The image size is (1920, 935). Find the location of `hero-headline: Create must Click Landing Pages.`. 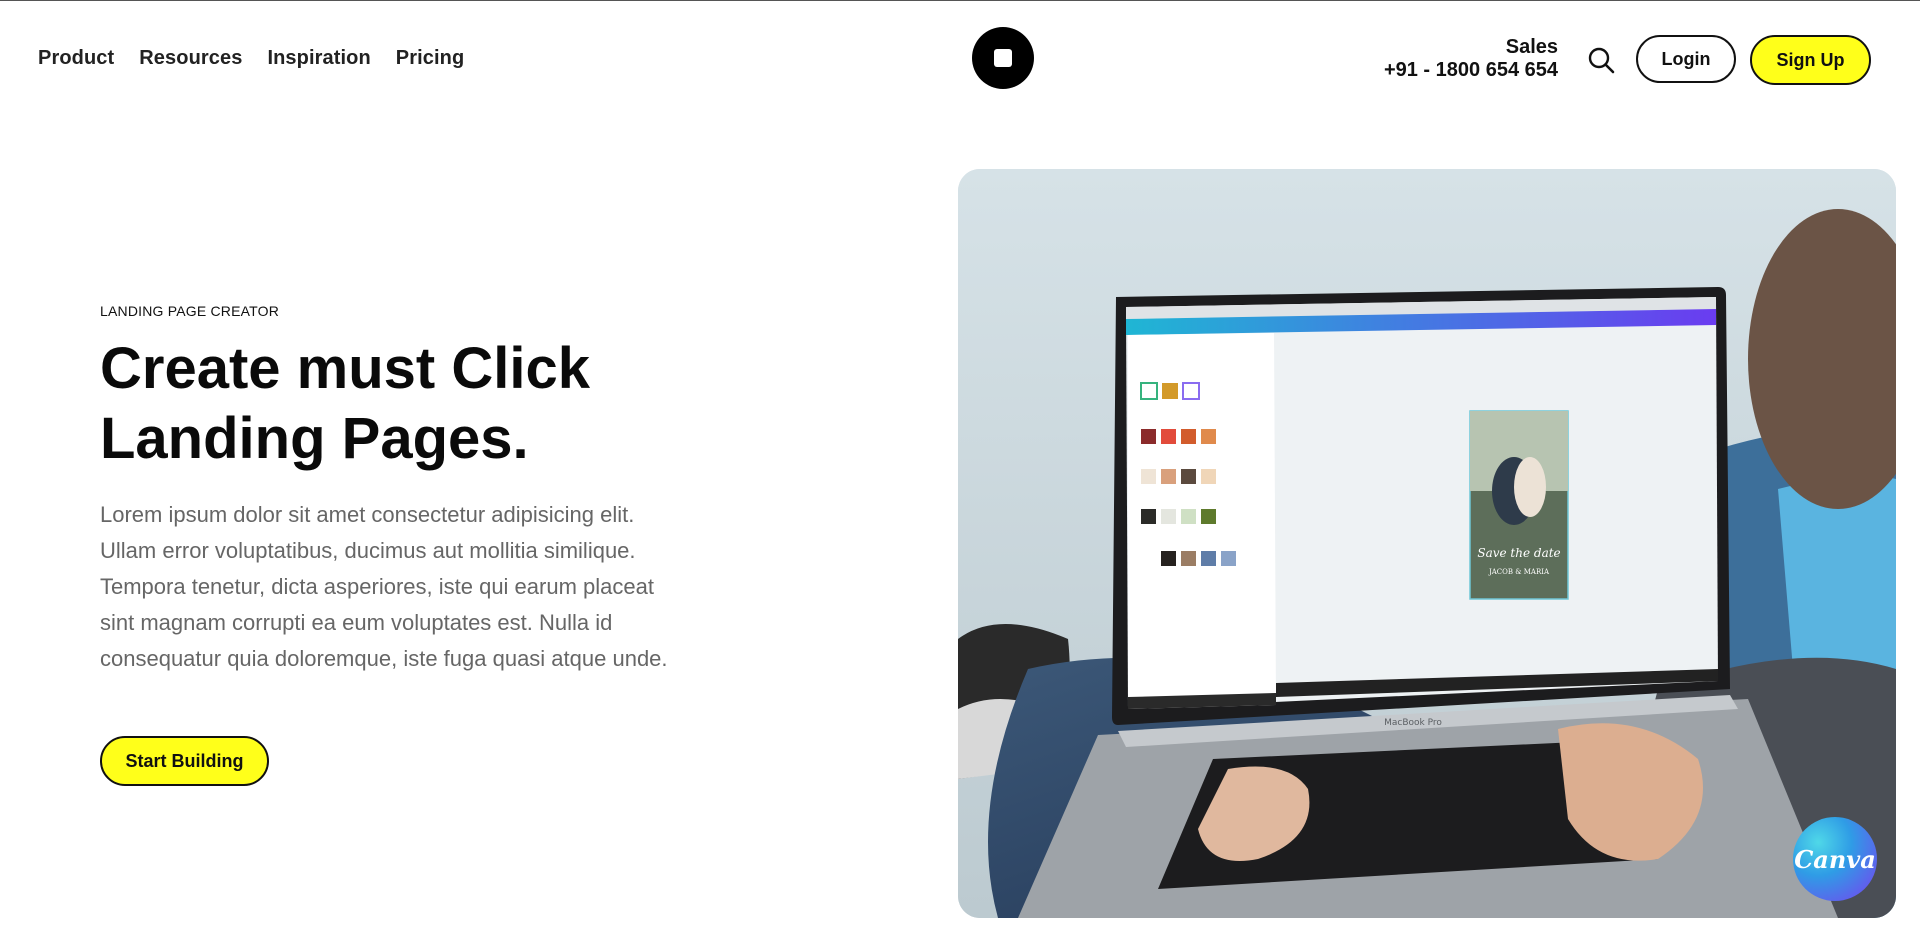

hero-headline: Create must Click Landing Pages. is located at coordinates (410, 404).